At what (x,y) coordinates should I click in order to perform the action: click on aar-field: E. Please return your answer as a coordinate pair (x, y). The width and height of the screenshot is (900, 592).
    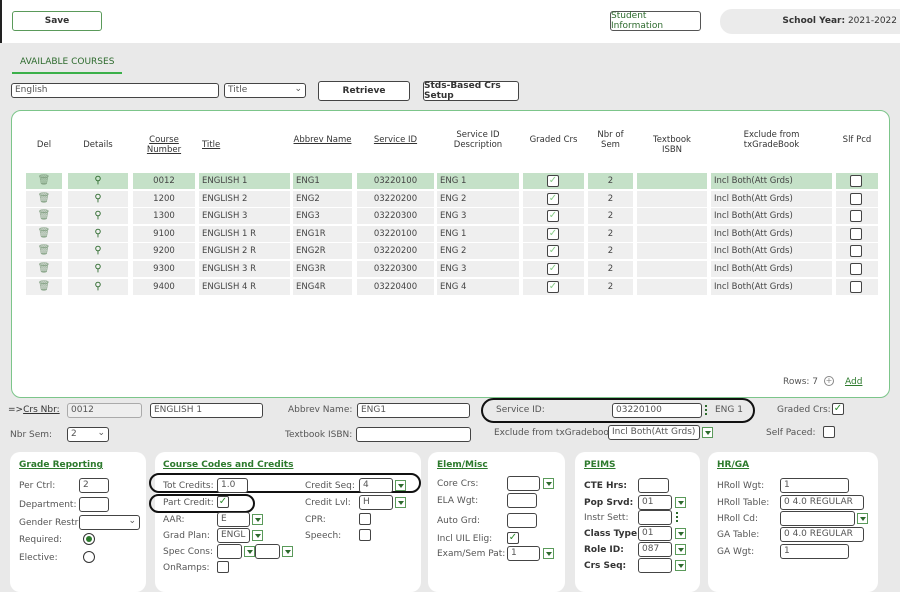
    Looking at the image, I should click on (233, 519).